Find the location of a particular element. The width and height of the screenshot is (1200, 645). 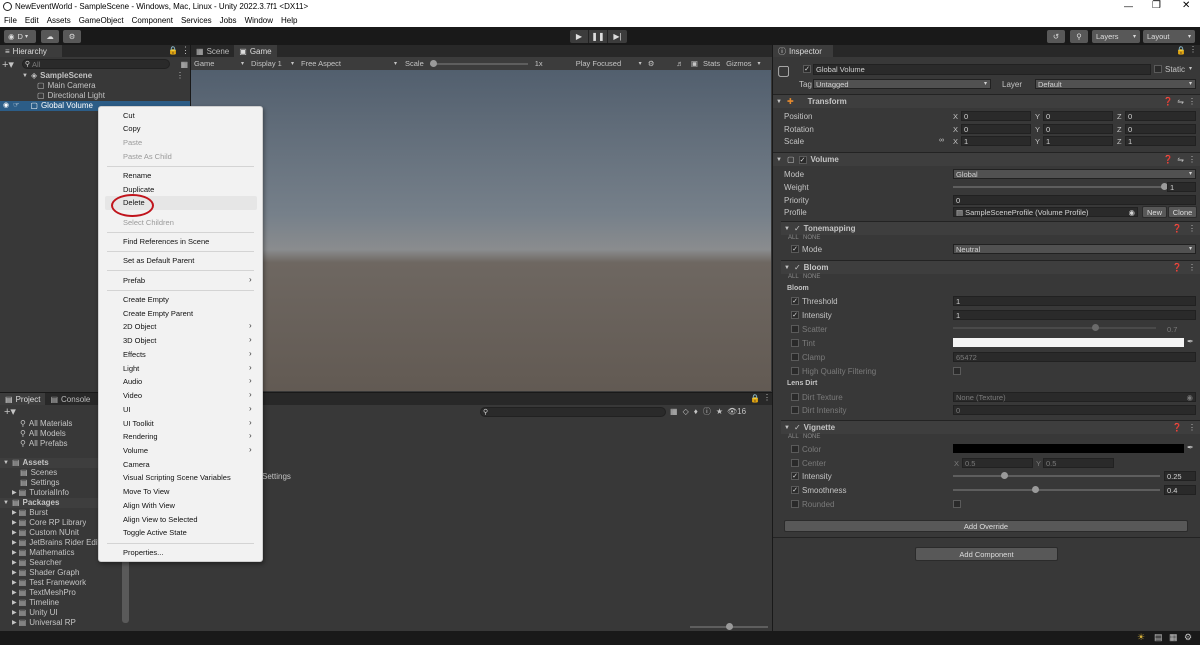

menu-item-copy: Copy is located at coordinates (132, 129).